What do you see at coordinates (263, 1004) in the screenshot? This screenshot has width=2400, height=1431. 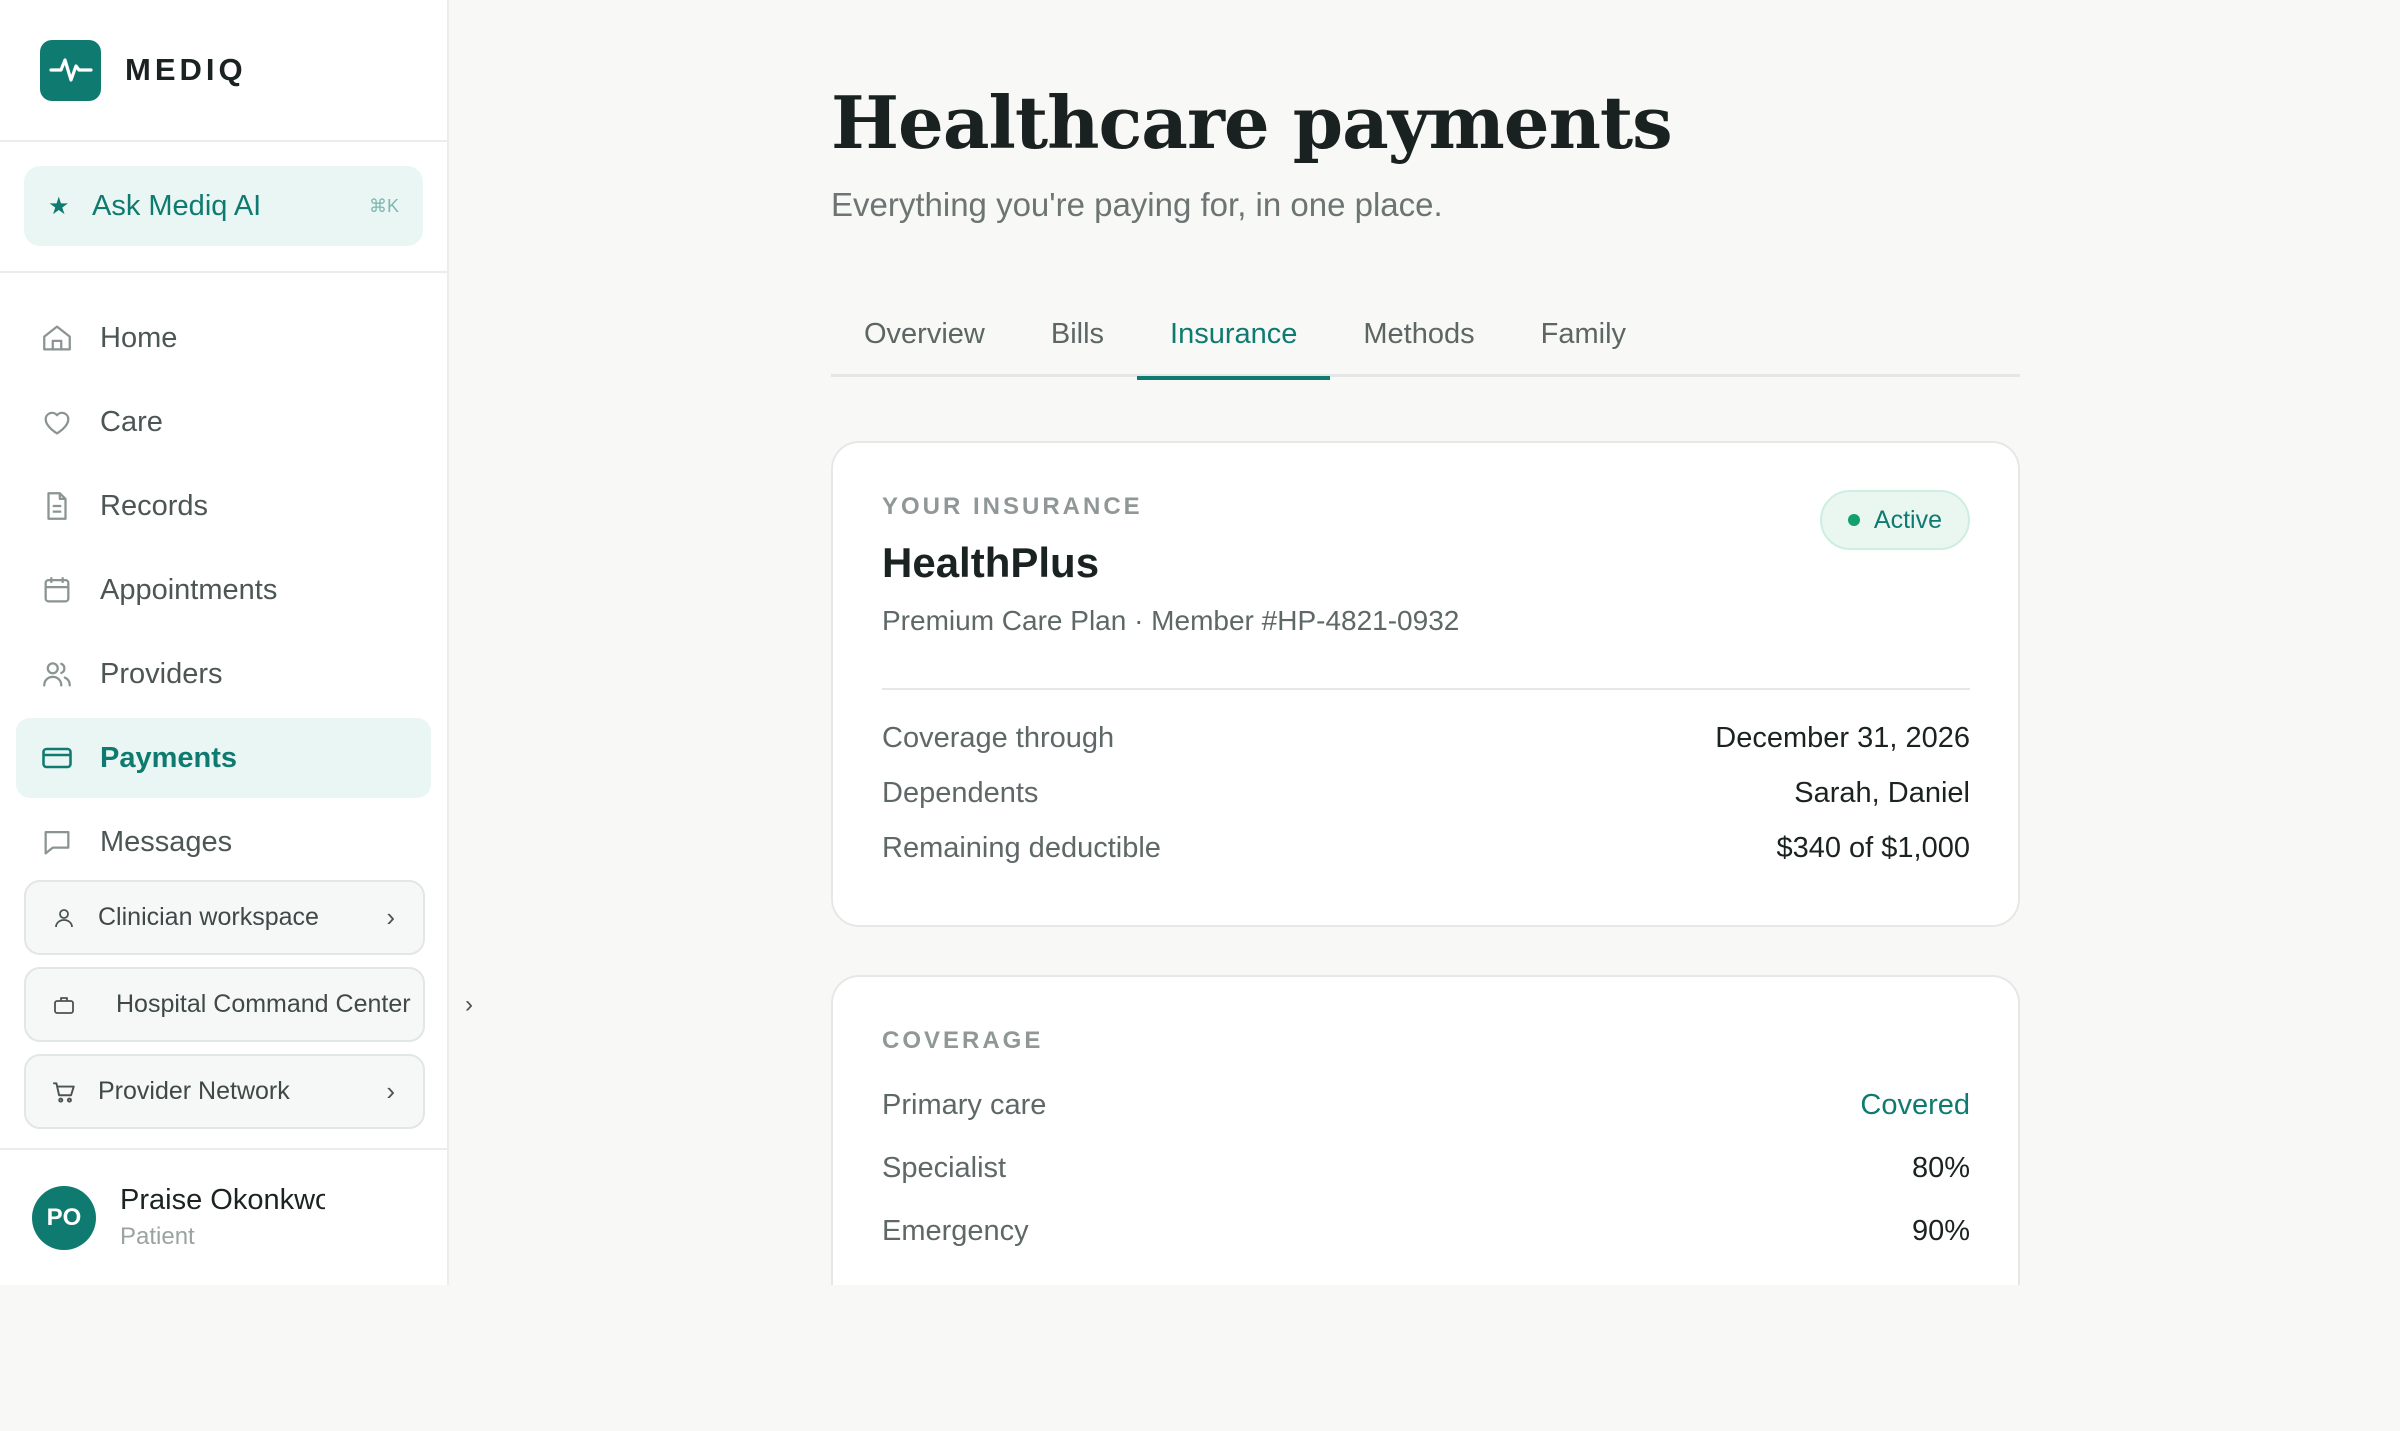 I see `workspace-label: Hospital Command Center` at bounding box center [263, 1004].